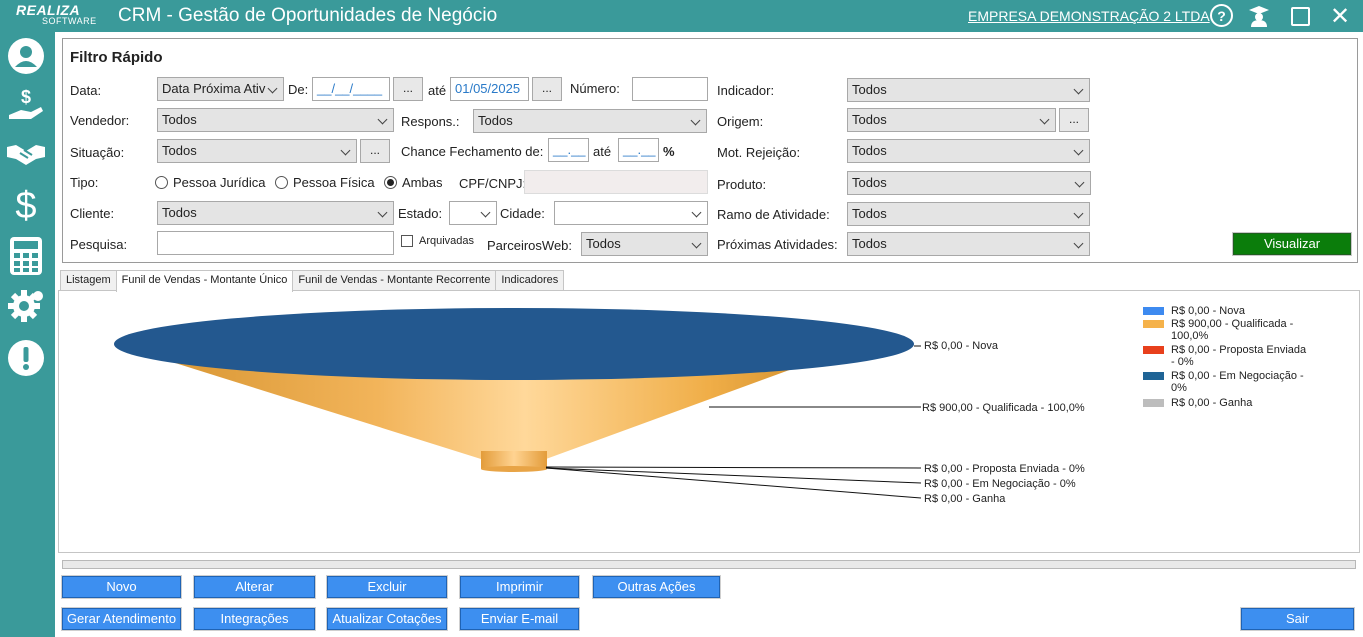  What do you see at coordinates (26, 256) in the screenshot?
I see `calculator-icon` at bounding box center [26, 256].